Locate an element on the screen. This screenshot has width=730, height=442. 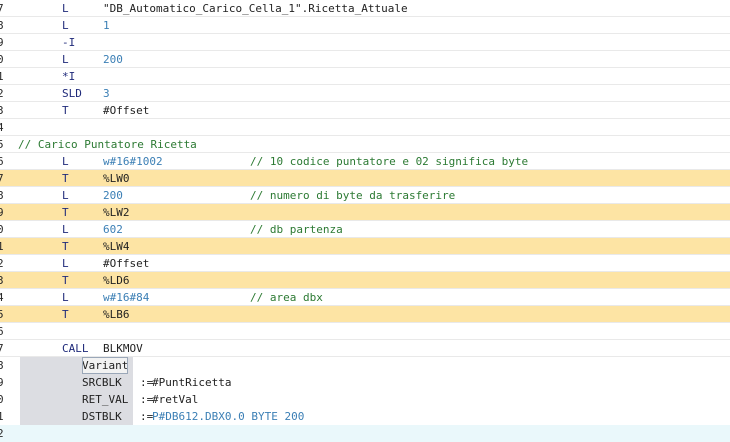
code-line: 7 T %LW0 is located at coordinates (365, 178).